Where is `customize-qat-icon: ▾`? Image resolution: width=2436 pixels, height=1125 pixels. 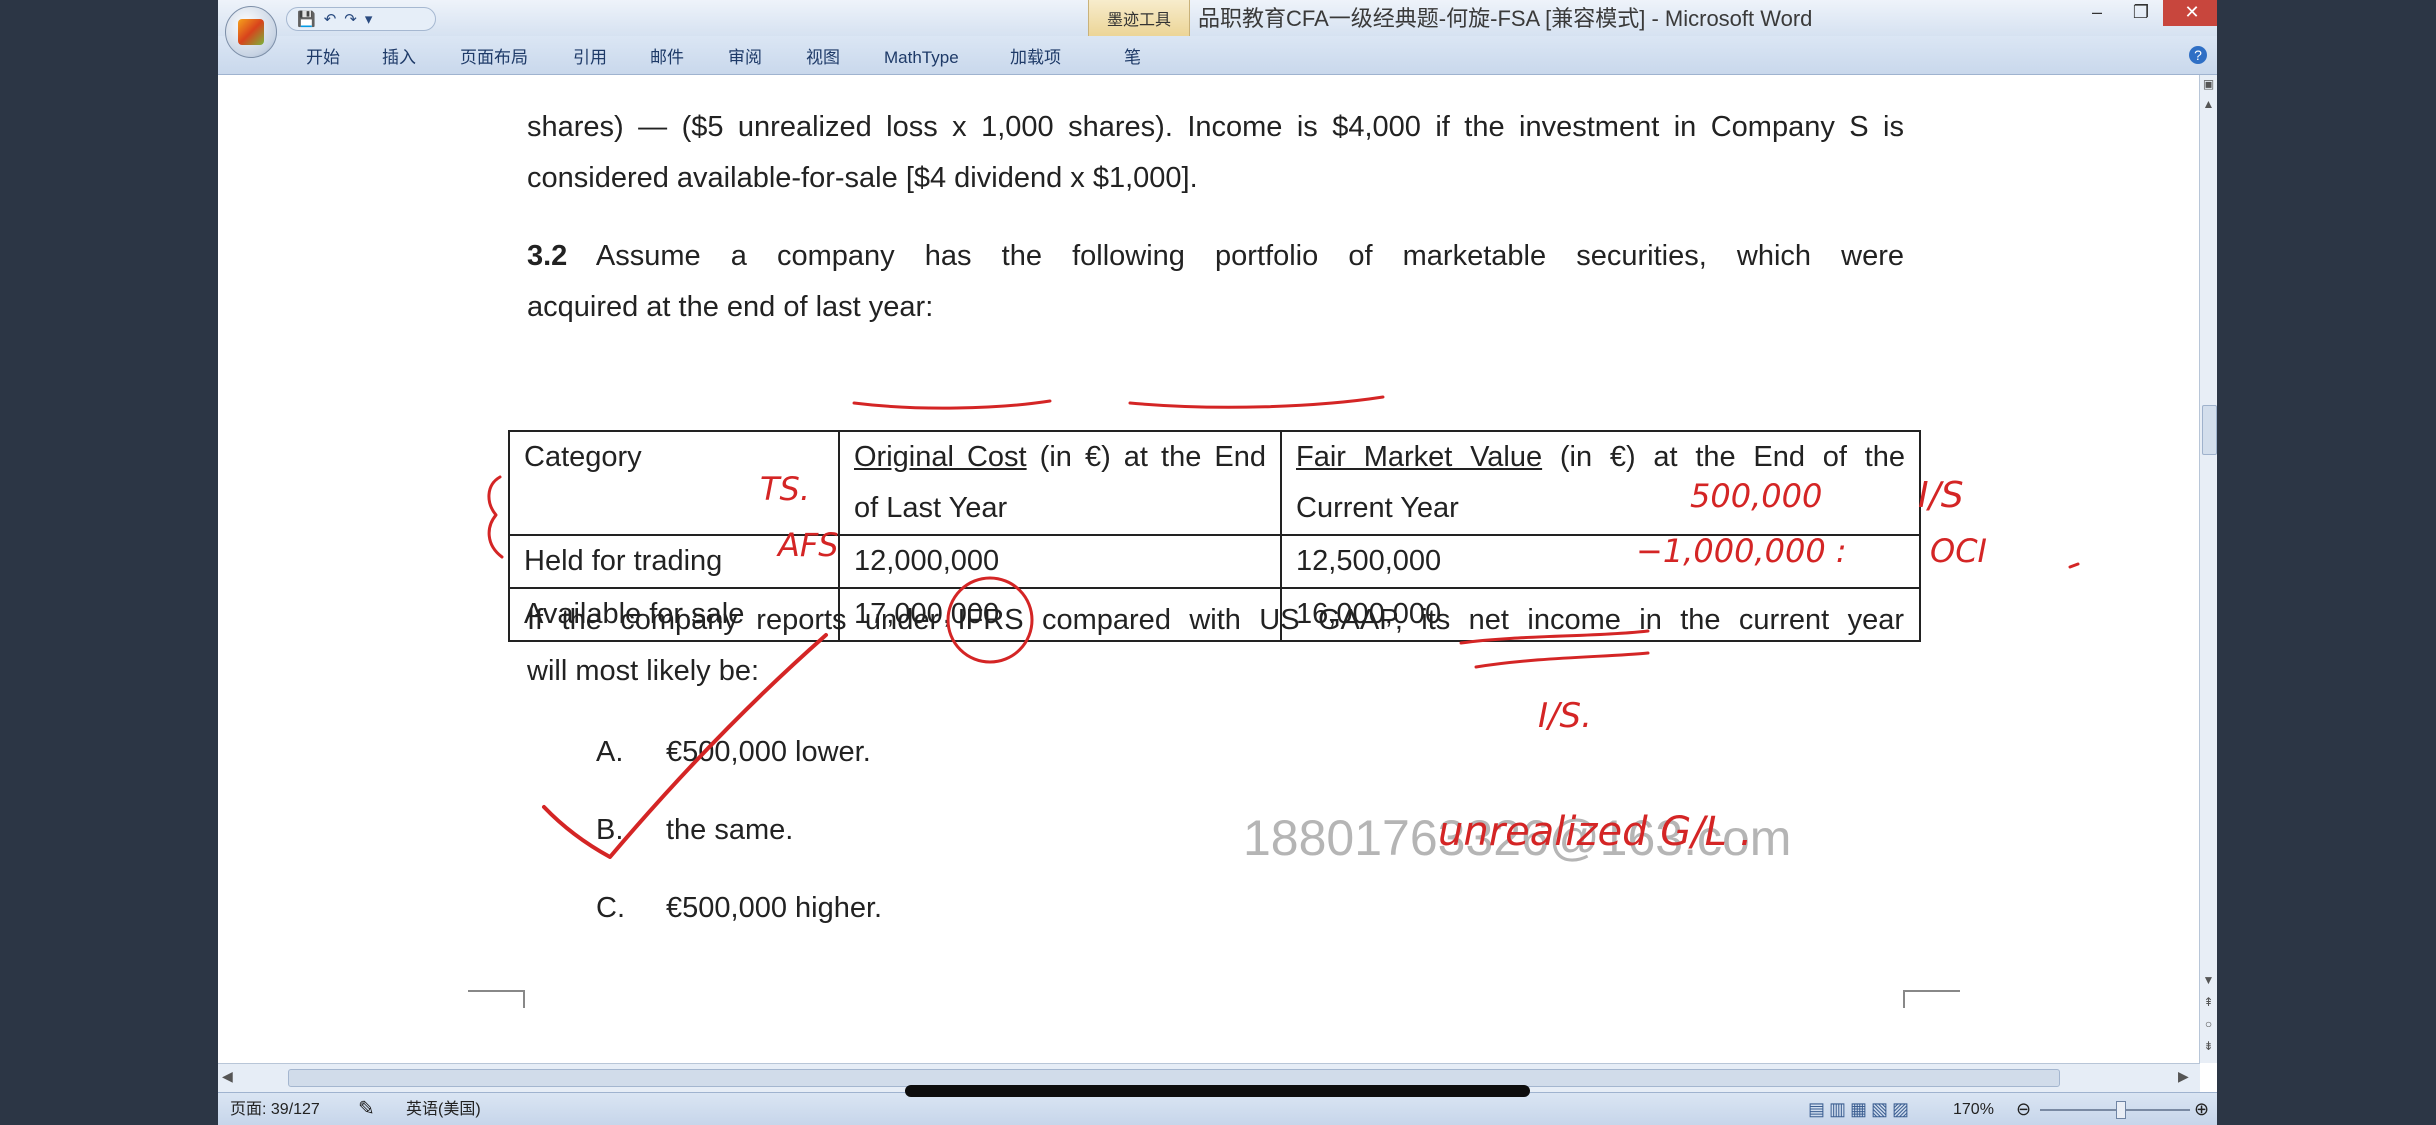 customize-qat-icon: ▾ is located at coordinates (369, 19).